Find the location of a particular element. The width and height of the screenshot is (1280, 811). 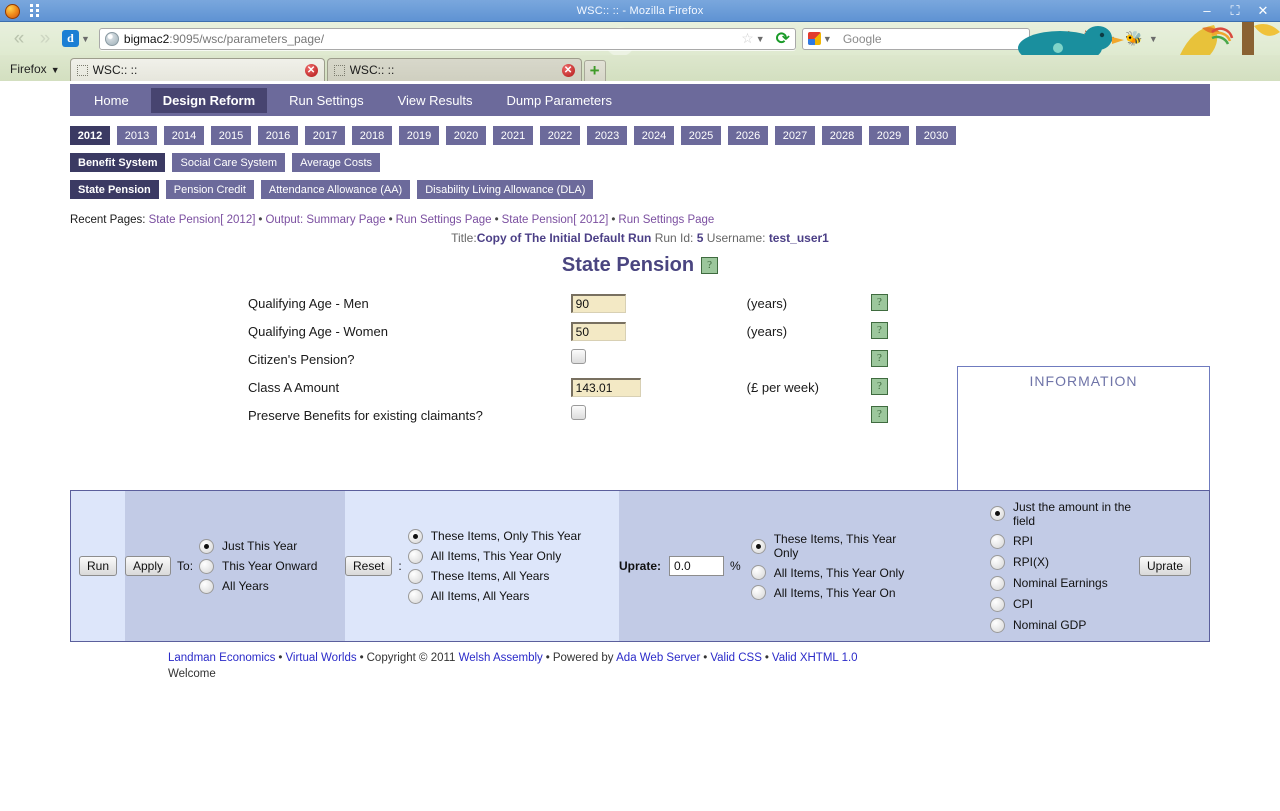

year-tab-2025: 2025 is located at coordinates (701, 135).